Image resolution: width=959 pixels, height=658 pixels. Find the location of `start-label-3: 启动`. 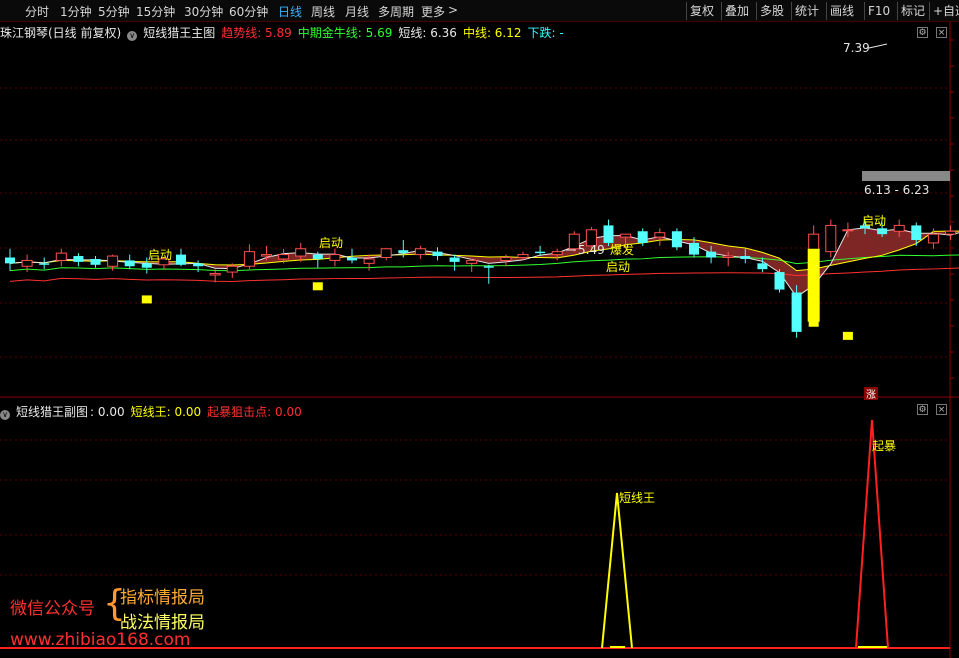

start-label-3: 启动 is located at coordinates (618, 267).